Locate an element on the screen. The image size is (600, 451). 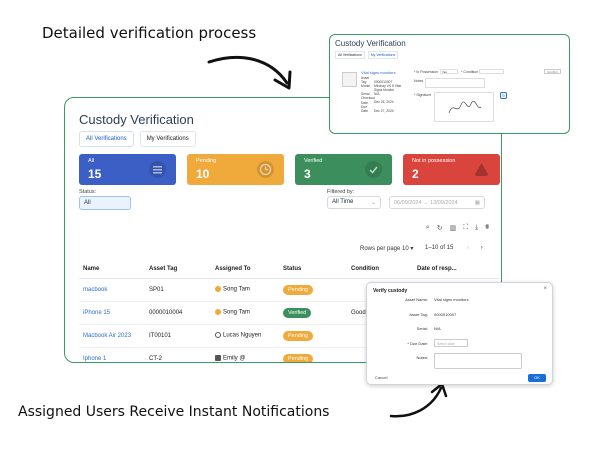
assignee-name: Emily @ is located at coordinates (234, 358).